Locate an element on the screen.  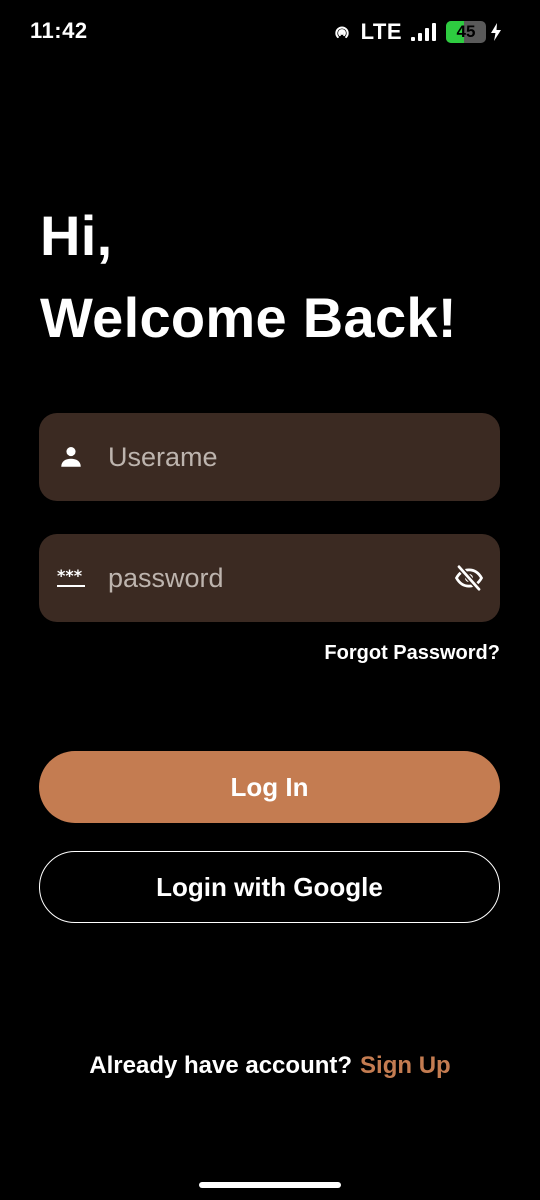
password-dots-icon: *** is located at coordinates (71, 578).